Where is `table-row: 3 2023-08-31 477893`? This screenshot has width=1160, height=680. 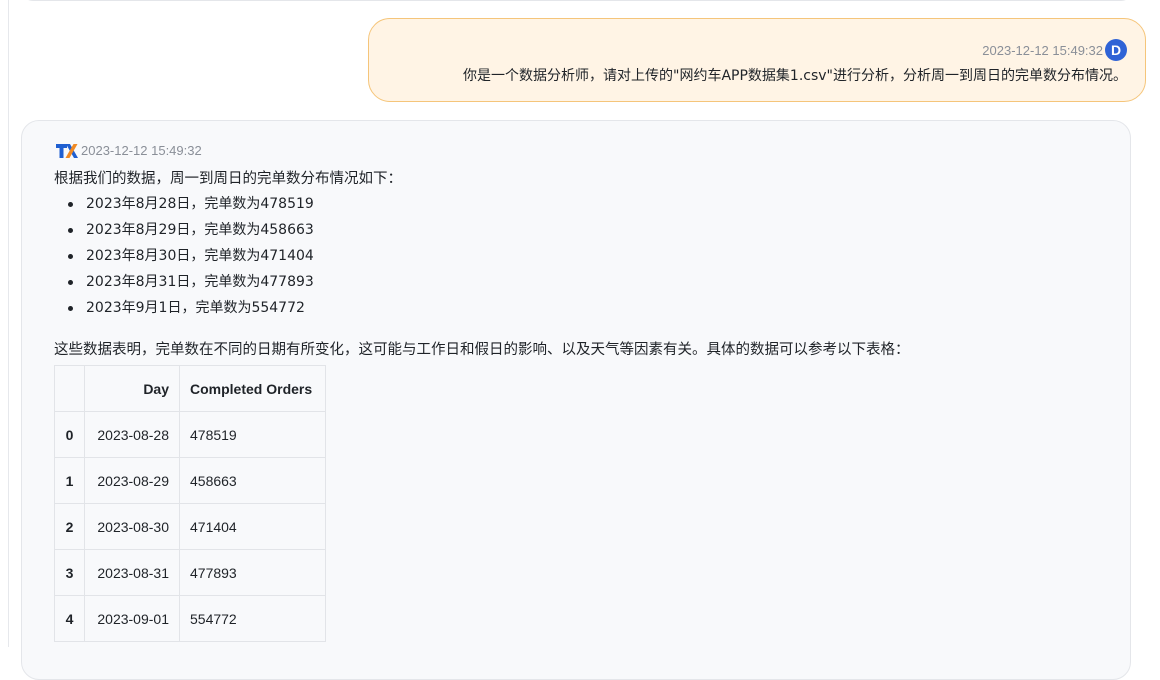 table-row: 3 2023-08-31 477893 is located at coordinates (190, 572).